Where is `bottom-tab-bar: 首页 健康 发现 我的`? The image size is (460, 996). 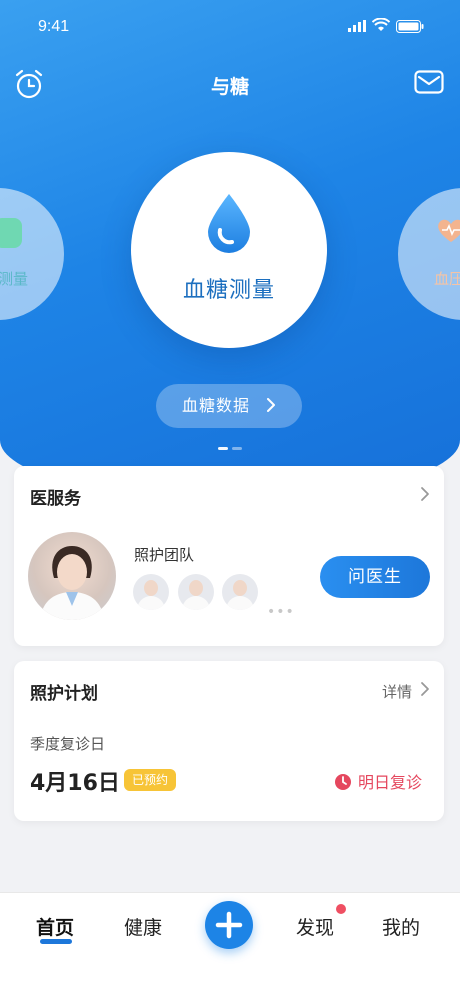
bottom-tab-bar: 首页 健康 发现 我的 is located at coordinates (230, 944).